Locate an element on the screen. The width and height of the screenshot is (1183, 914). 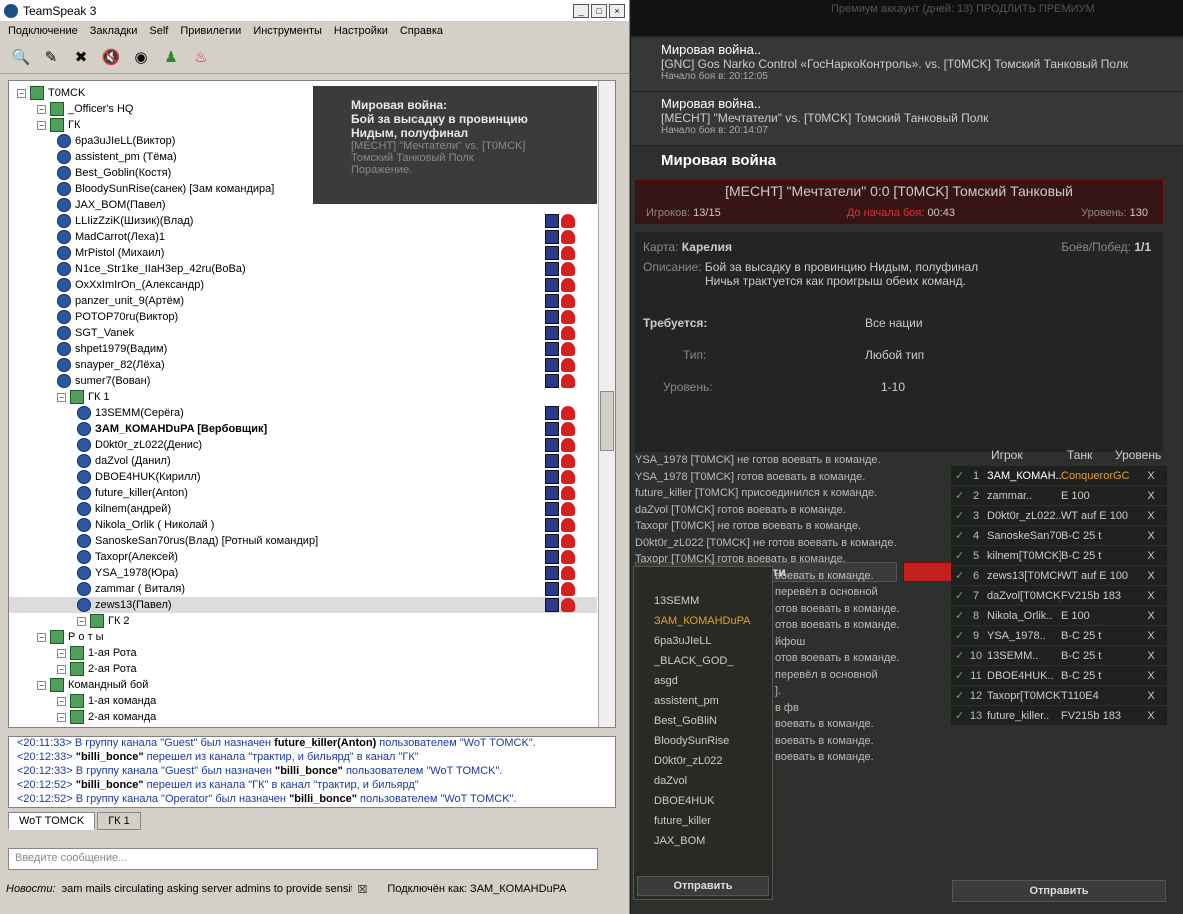
client-row: N1ce_Str1ke_IIaH3ep_42ru(ВоВа) is located at coordinates (303, 269).